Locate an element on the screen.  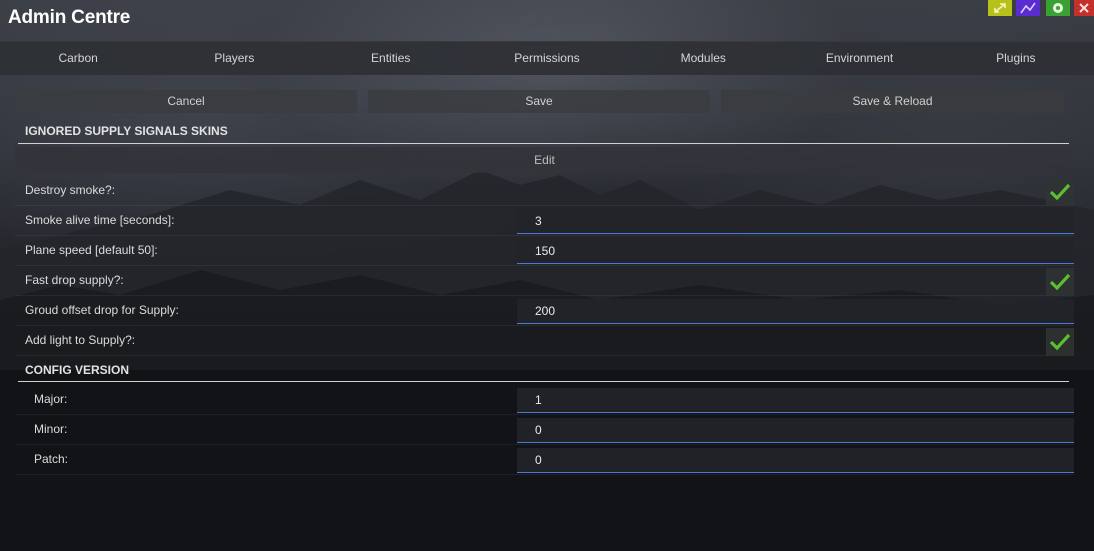
graph-button is located at coordinates (1028, 8).